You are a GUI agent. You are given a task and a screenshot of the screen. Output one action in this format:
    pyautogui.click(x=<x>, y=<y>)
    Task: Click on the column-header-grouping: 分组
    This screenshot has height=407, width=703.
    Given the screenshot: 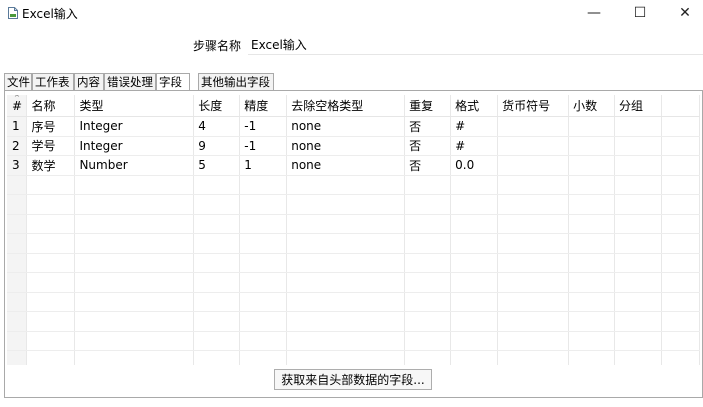 What is the action you would take?
    pyautogui.click(x=638, y=106)
    